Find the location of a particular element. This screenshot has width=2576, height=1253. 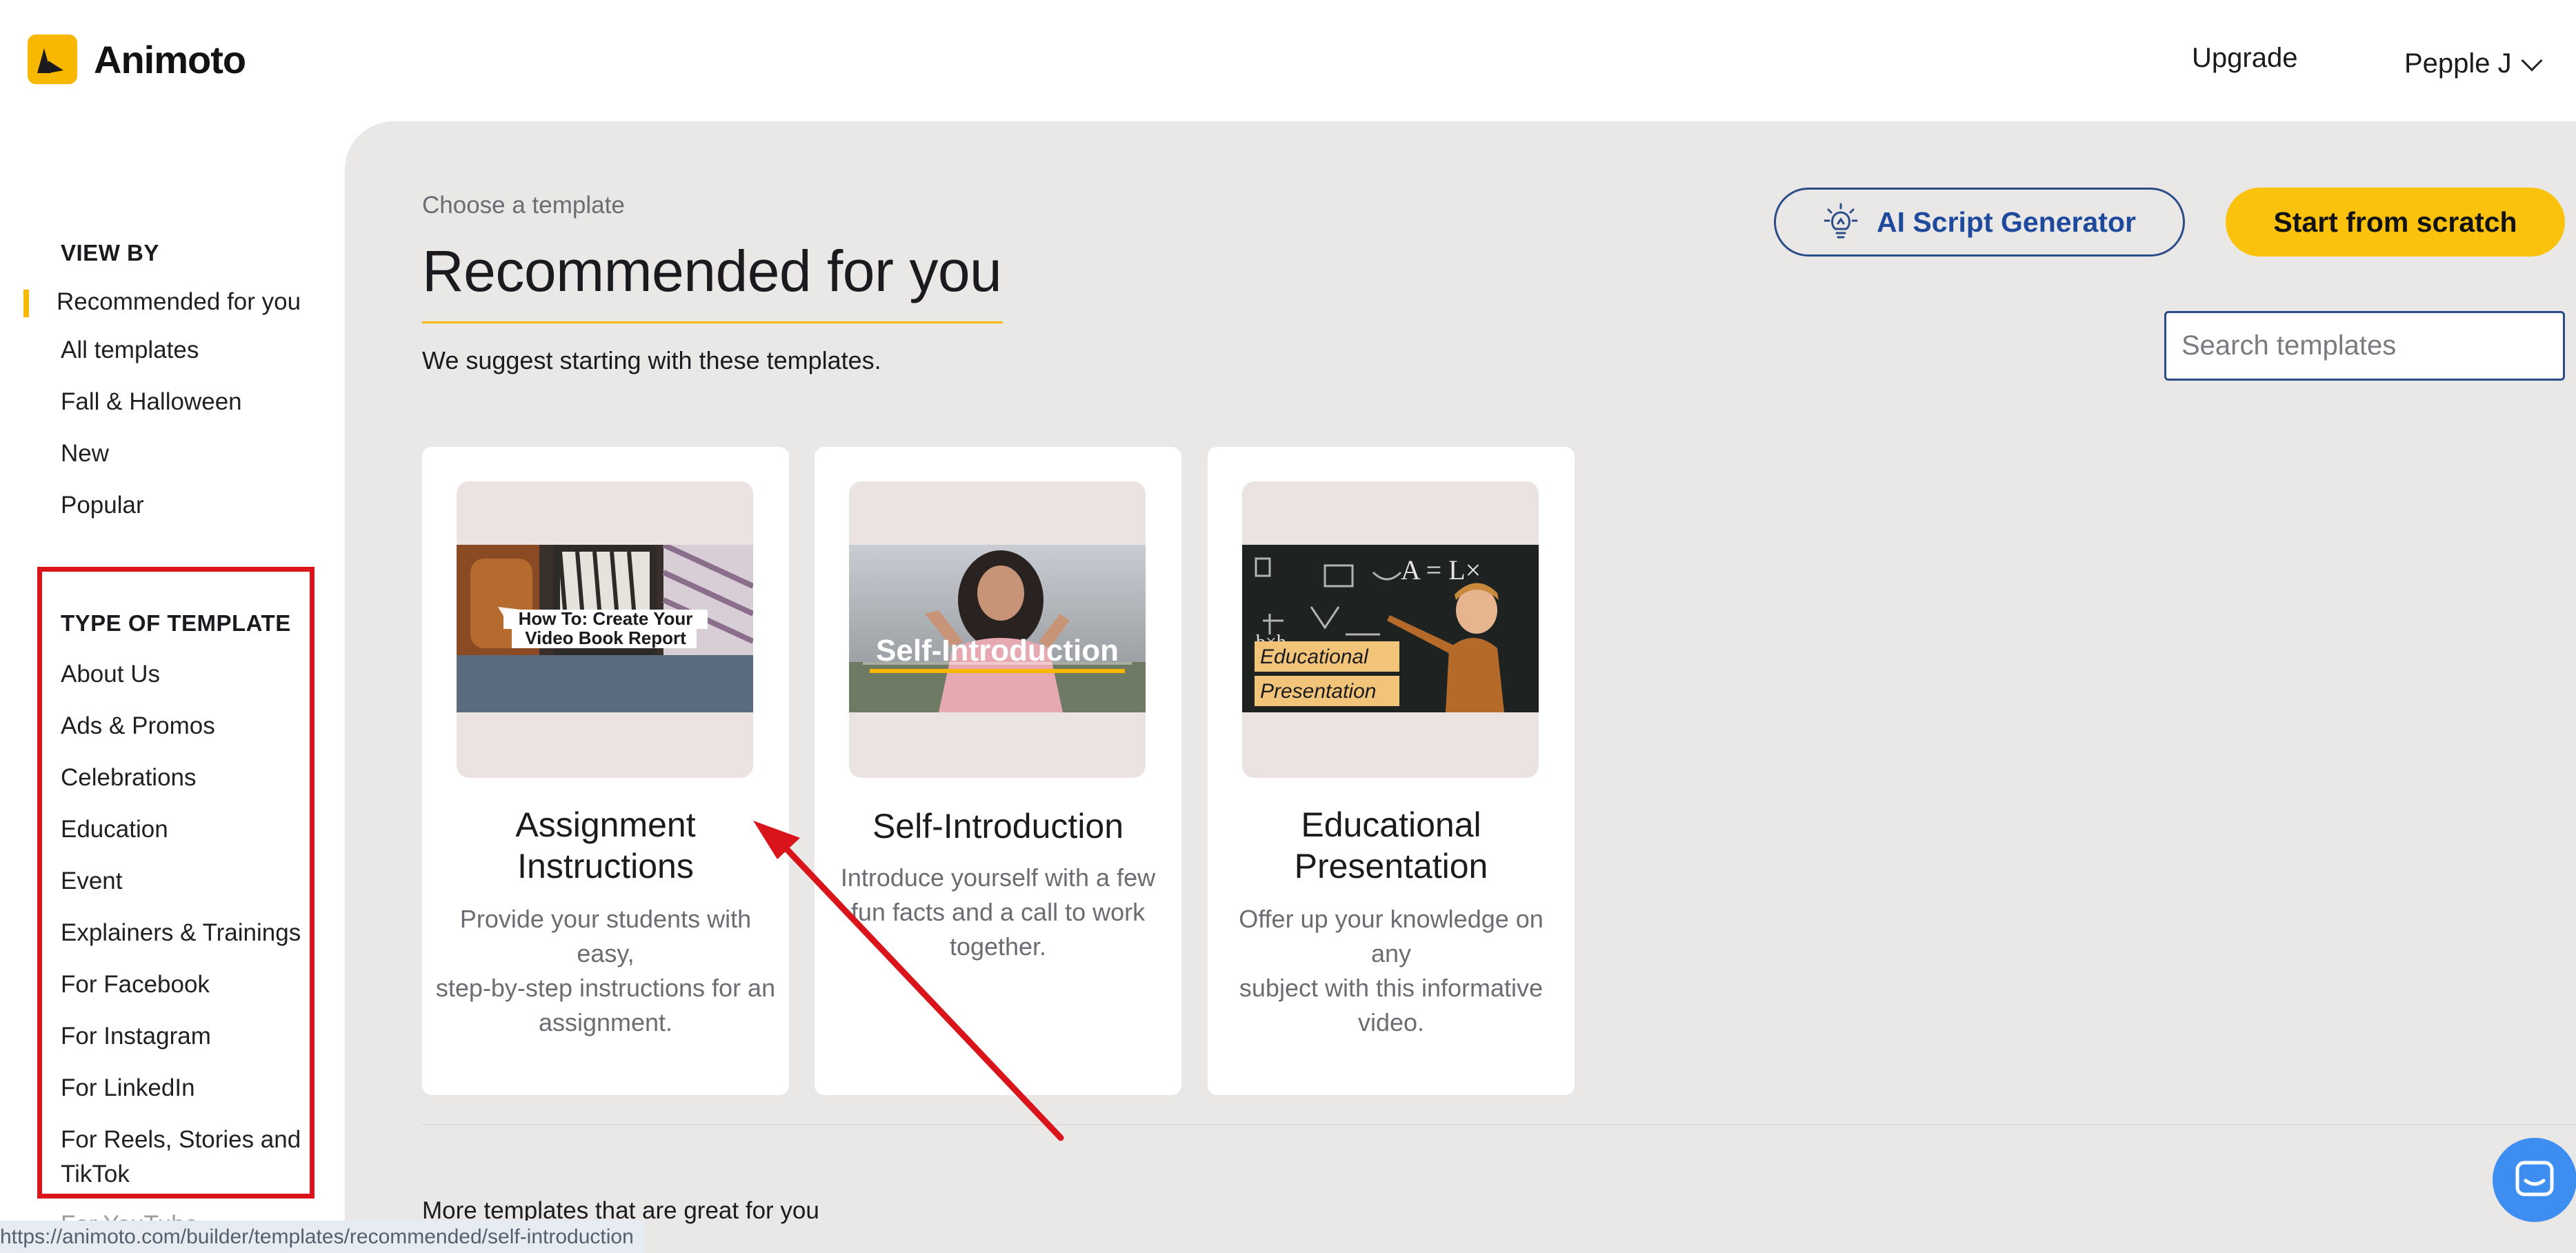

card-title: Educational Presentation is located at coordinates (1391, 845).